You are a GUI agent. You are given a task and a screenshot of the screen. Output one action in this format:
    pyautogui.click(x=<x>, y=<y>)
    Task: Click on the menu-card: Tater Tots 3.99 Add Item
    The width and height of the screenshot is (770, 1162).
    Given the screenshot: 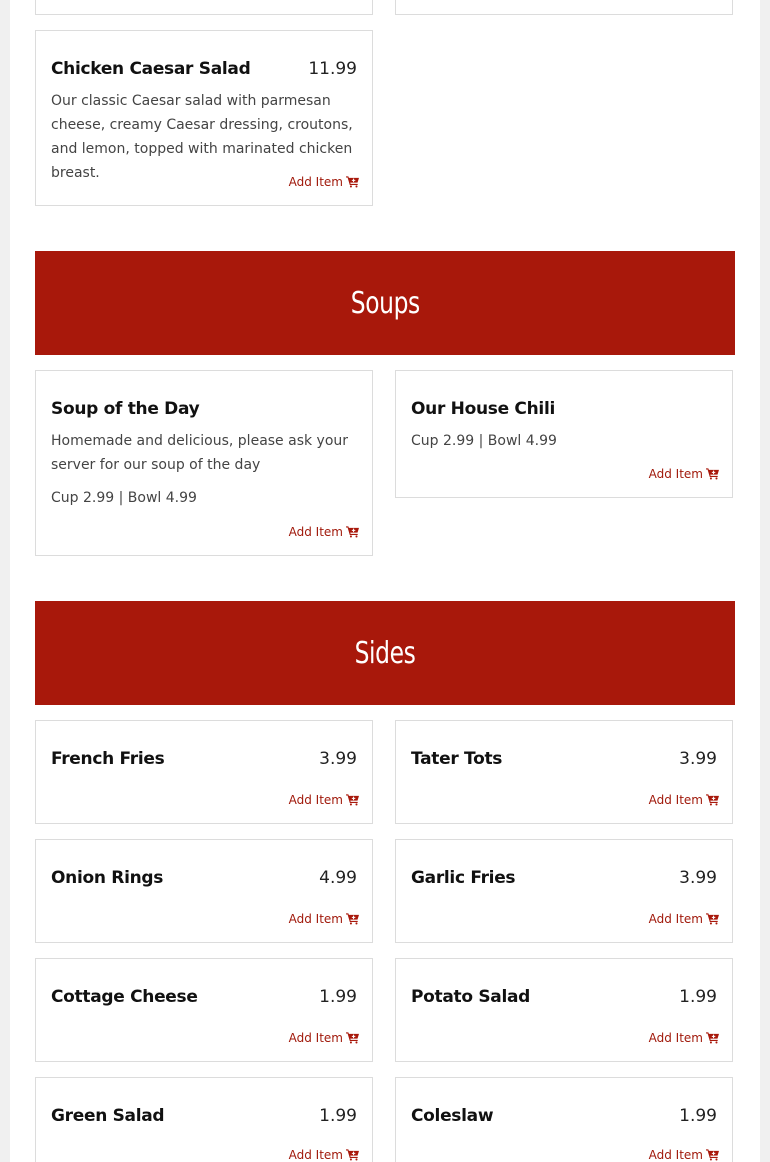 What is the action you would take?
    pyautogui.click(x=564, y=772)
    